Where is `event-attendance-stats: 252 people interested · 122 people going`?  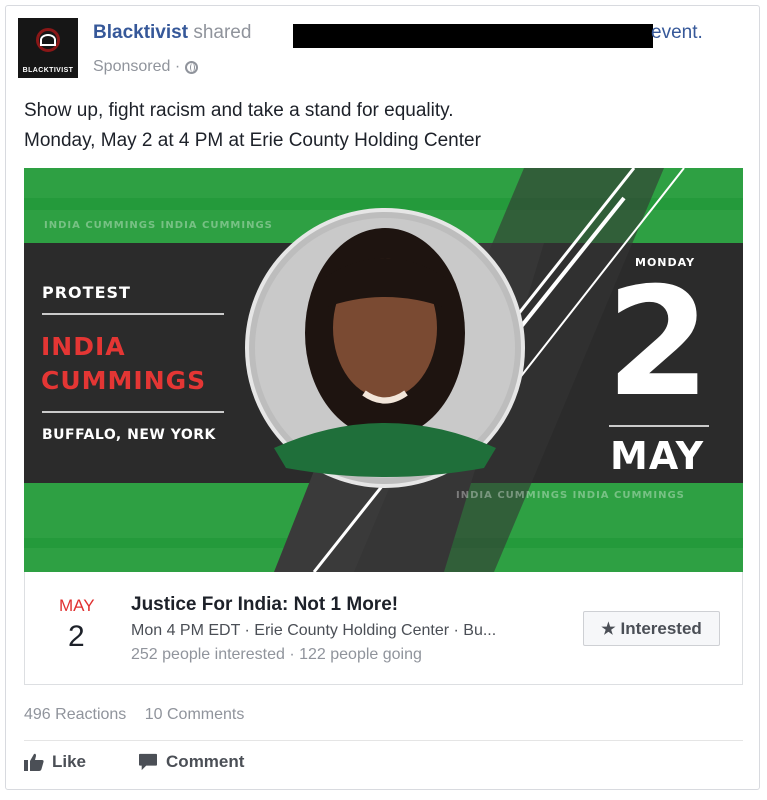 event-attendance-stats: 252 people interested · 122 people going is located at coordinates (276, 654).